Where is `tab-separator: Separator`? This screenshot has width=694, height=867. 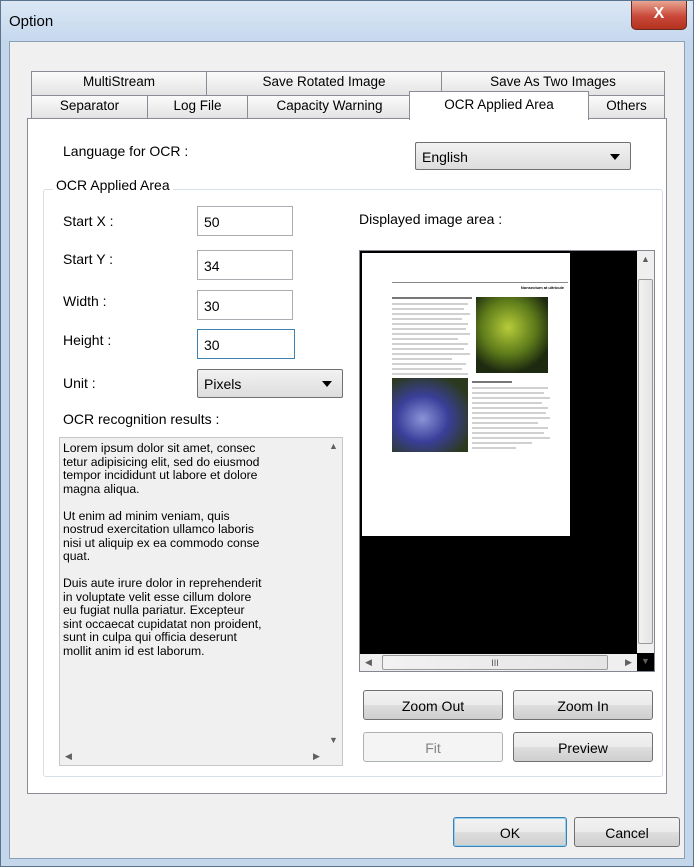 tab-separator: Separator is located at coordinates (89, 107).